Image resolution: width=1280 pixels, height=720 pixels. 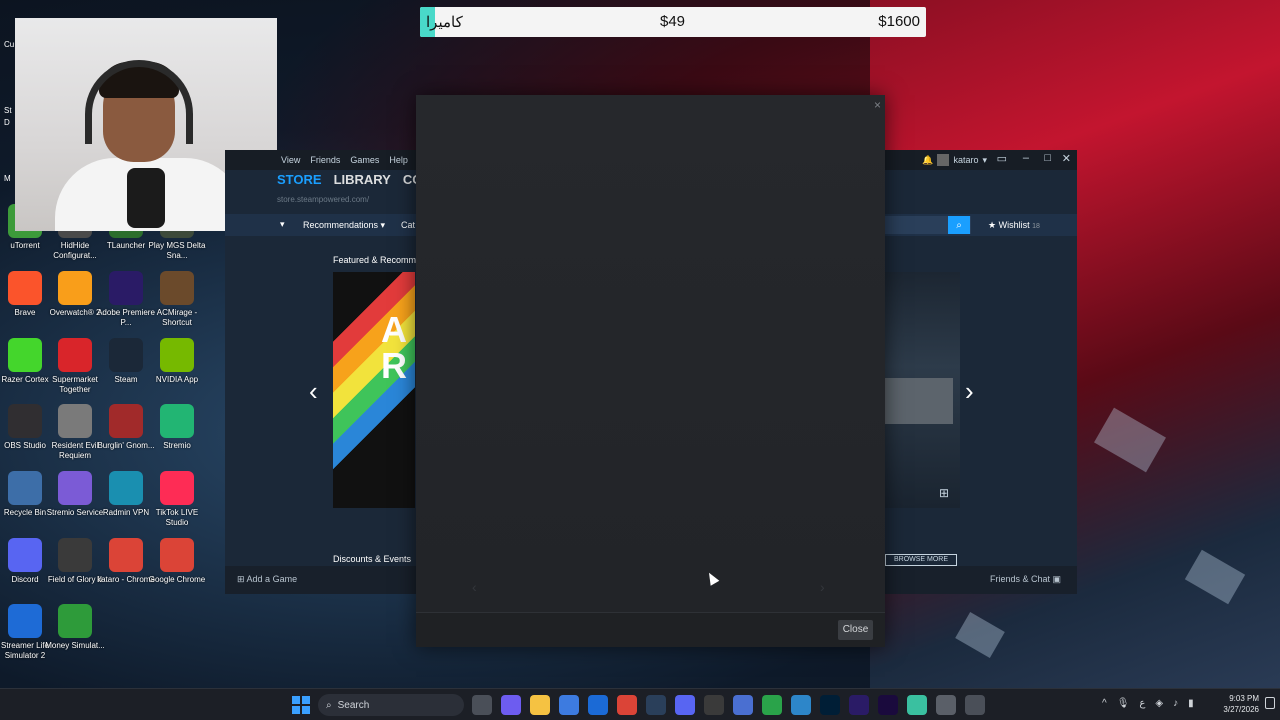 What do you see at coordinates (391, 705) in the screenshot?
I see `taskbar-search: ⌕ Search` at bounding box center [391, 705].